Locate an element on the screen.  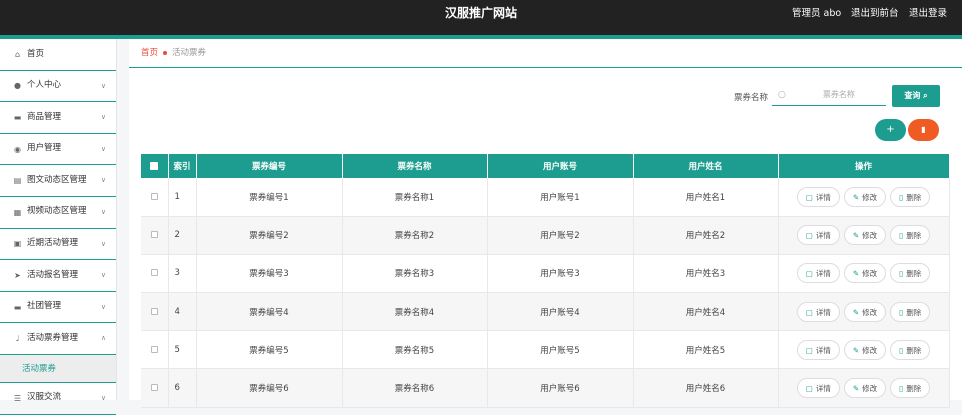
calendar-icon: ▣ is located at coordinates (17, 244).